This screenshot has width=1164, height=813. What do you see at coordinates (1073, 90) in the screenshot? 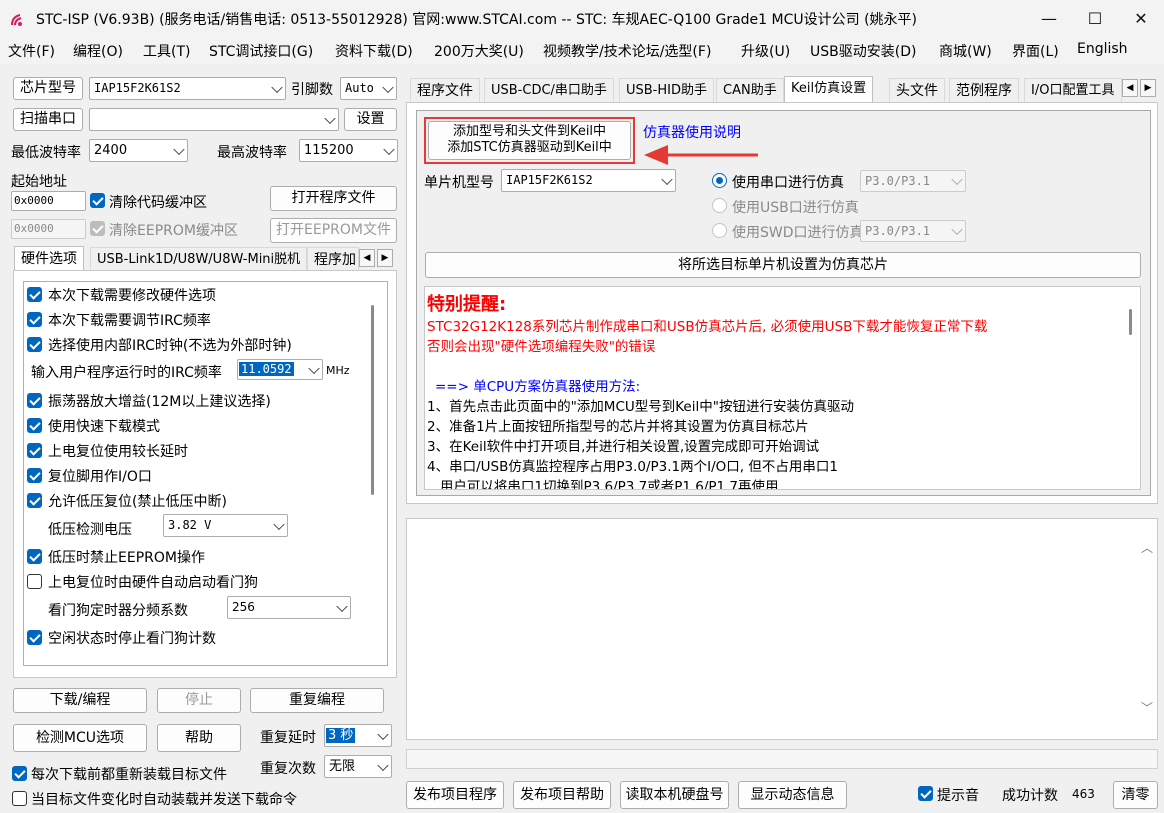
I see `tab-io-config: I/O口配置工具` at bounding box center [1073, 90].